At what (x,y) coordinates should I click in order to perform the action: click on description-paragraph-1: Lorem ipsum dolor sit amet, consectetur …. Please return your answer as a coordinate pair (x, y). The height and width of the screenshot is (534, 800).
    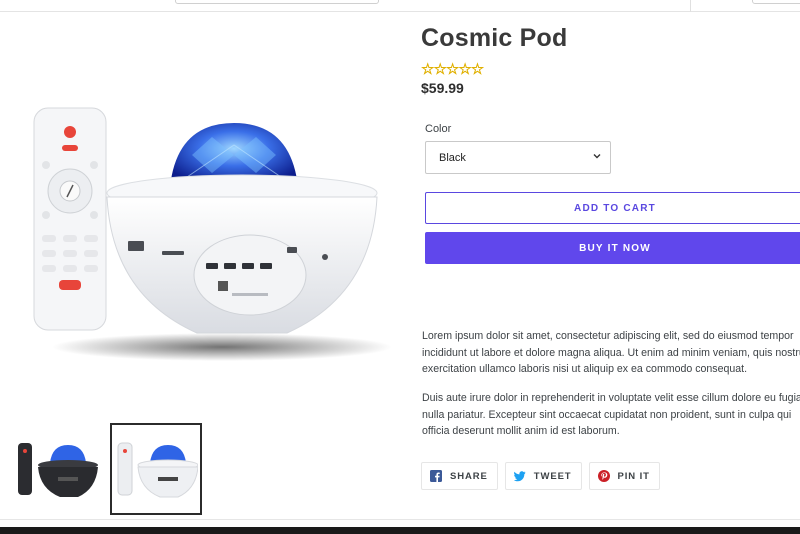
    Looking at the image, I should click on (611, 352).